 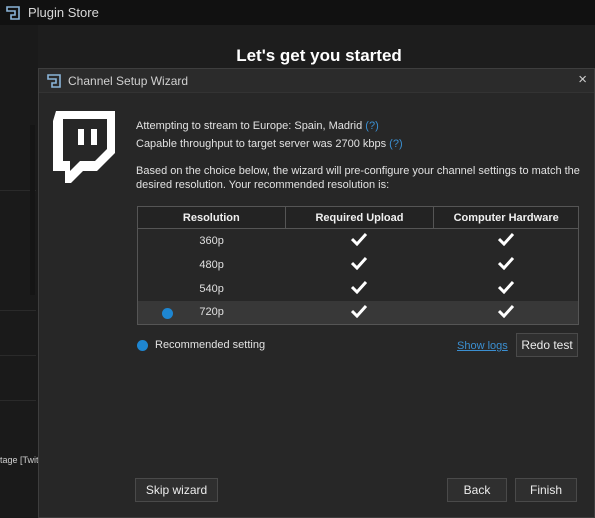 I want to click on app-title: Plugin Store, so click(x=63, y=12).